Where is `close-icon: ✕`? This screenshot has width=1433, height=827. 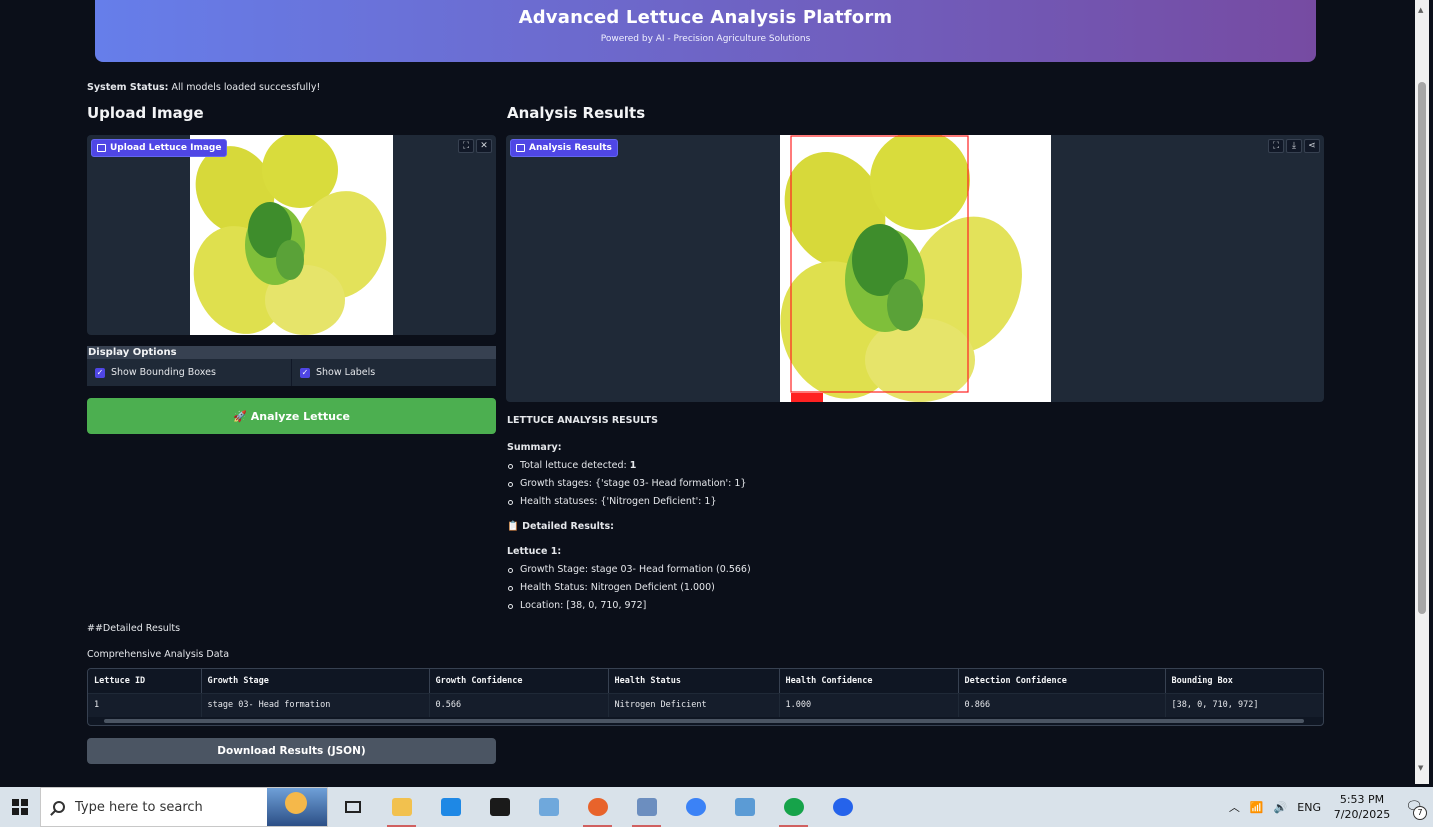 close-icon: ✕ is located at coordinates (484, 146).